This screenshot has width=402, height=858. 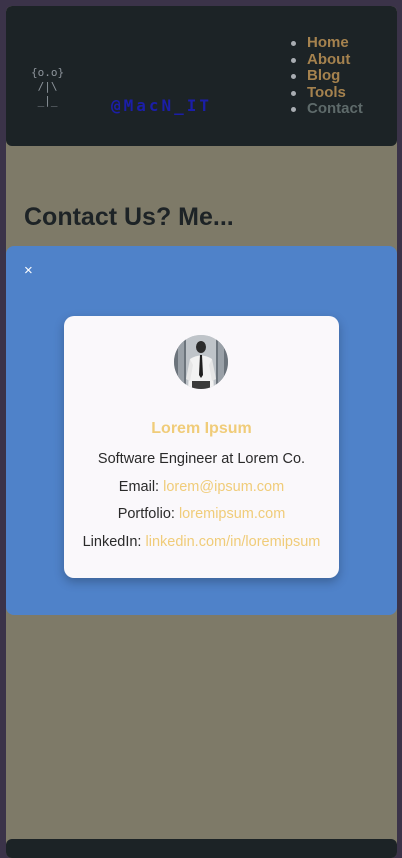 I want to click on nav-about: About, so click(x=326, y=60).